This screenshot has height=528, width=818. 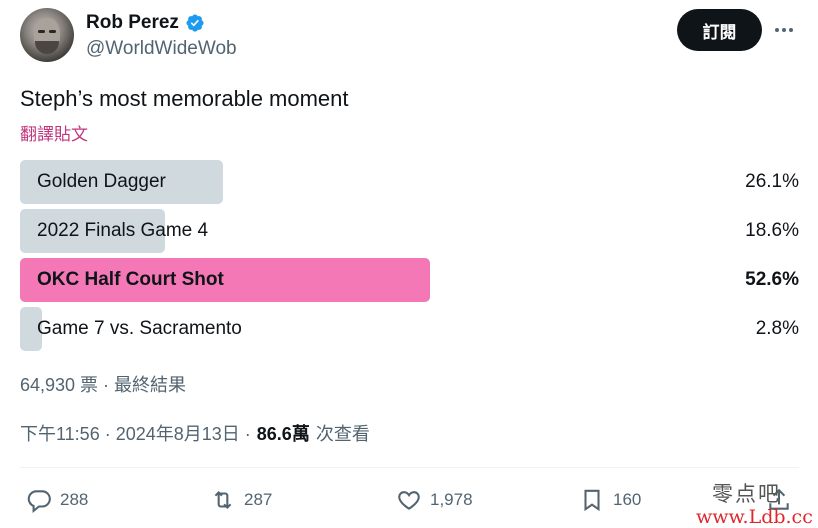 What do you see at coordinates (132, 23) in the screenshot?
I see `author-display-name: Rob Perez` at bounding box center [132, 23].